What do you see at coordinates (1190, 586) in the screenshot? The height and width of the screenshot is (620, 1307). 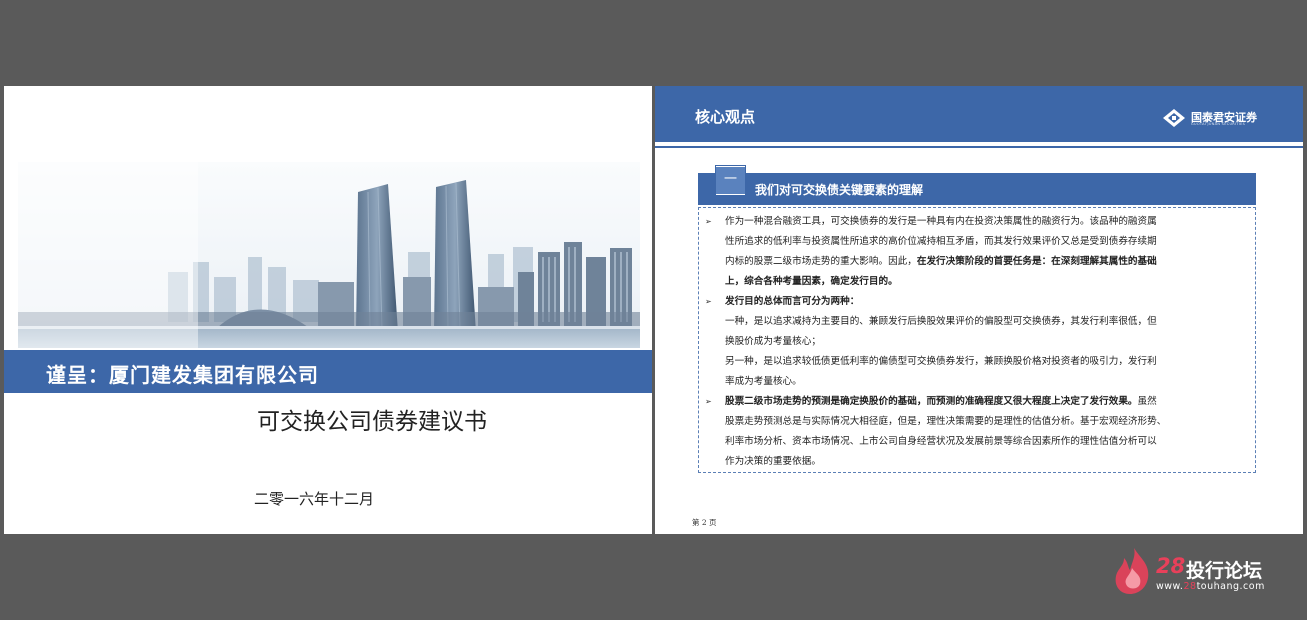 I see `watermark-url-highlight: 28` at bounding box center [1190, 586].